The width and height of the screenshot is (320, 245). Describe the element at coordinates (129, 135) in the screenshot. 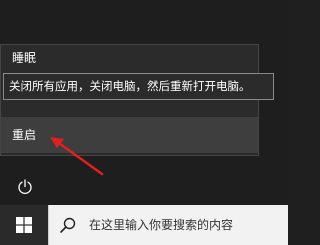

I see `menu-item-restart: 重启` at that location.